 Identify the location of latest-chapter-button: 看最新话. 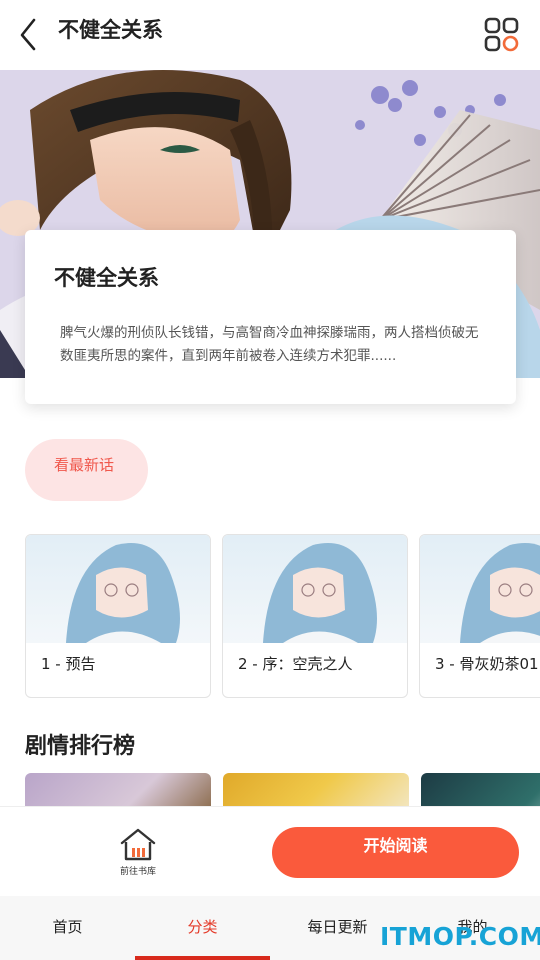
(86, 470).